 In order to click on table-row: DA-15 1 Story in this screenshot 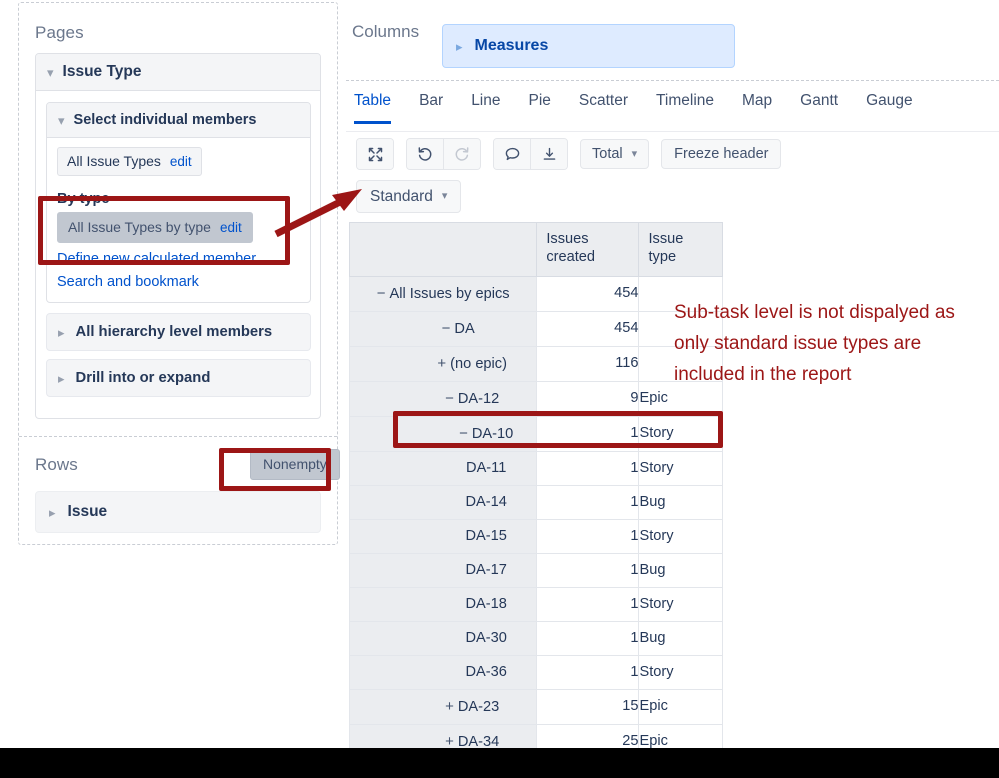, I will do `click(535, 536)`.